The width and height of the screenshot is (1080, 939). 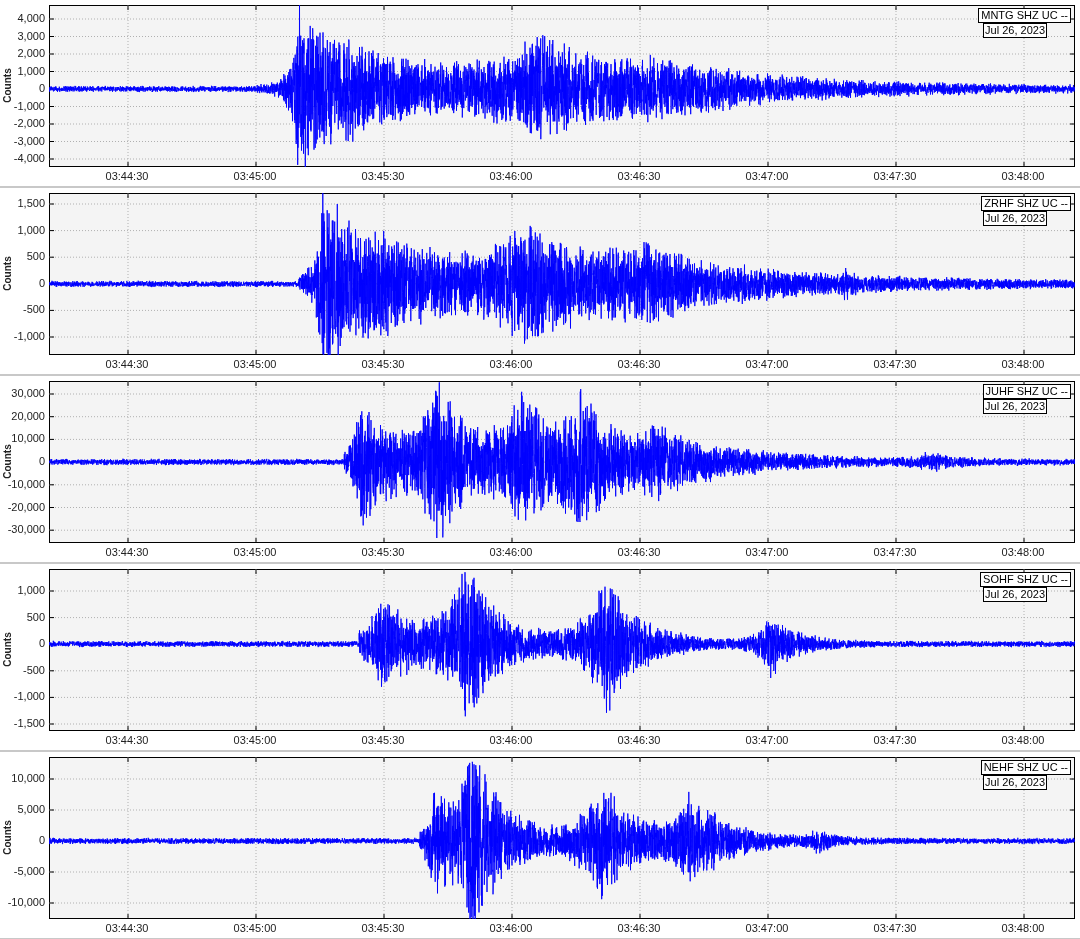 What do you see at coordinates (1025, 579) in the screenshot?
I see `station-label: SOHF SHZ UC --` at bounding box center [1025, 579].